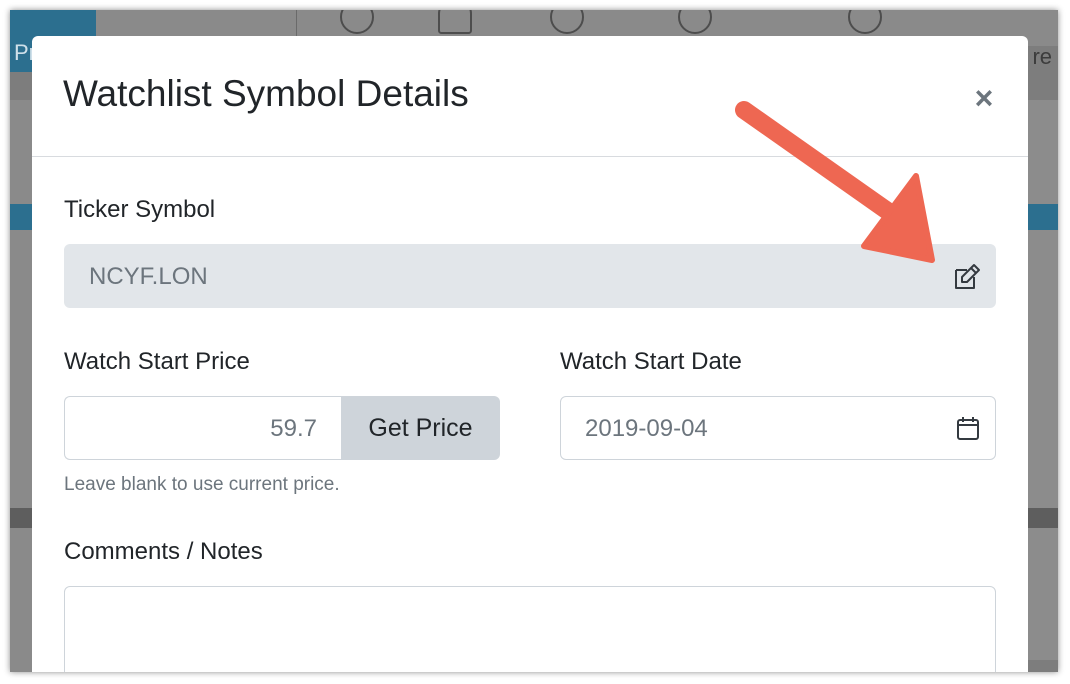  Describe the element at coordinates (157, 361) in the screenshot. I see `watch-start-price-label: Watch Start Price` at that location.